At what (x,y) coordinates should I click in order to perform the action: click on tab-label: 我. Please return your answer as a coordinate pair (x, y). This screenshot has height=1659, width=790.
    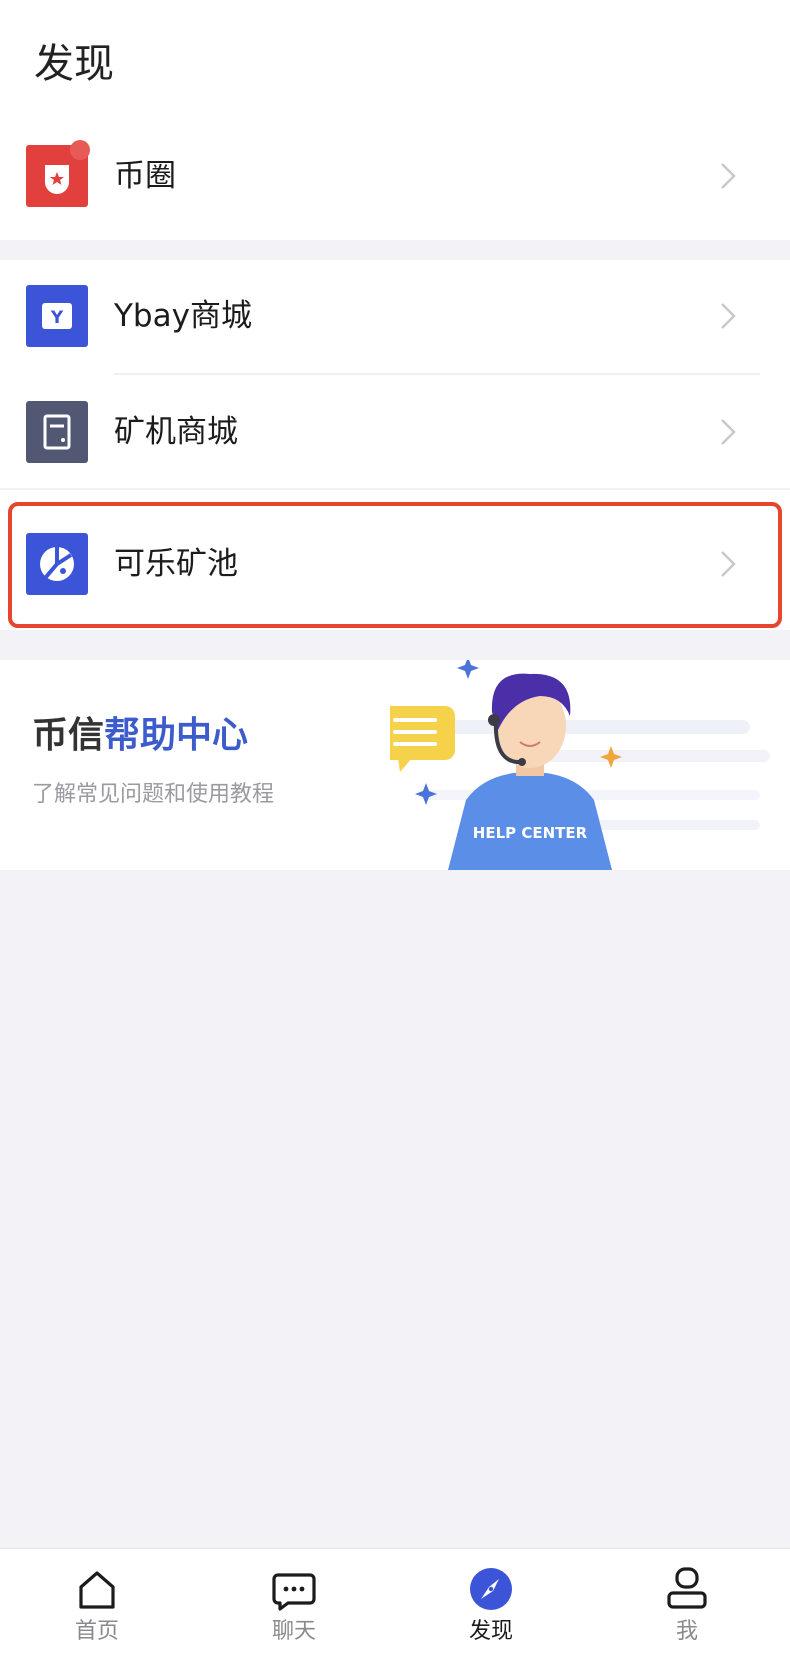
    Looking at the image, I should click on (686, 1631).